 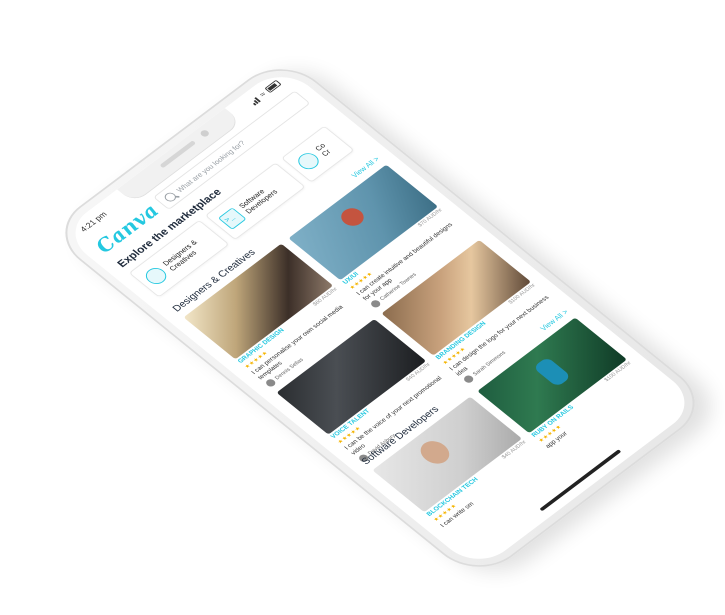 I want to click on pencil-icon, so click(x=308, y=161).